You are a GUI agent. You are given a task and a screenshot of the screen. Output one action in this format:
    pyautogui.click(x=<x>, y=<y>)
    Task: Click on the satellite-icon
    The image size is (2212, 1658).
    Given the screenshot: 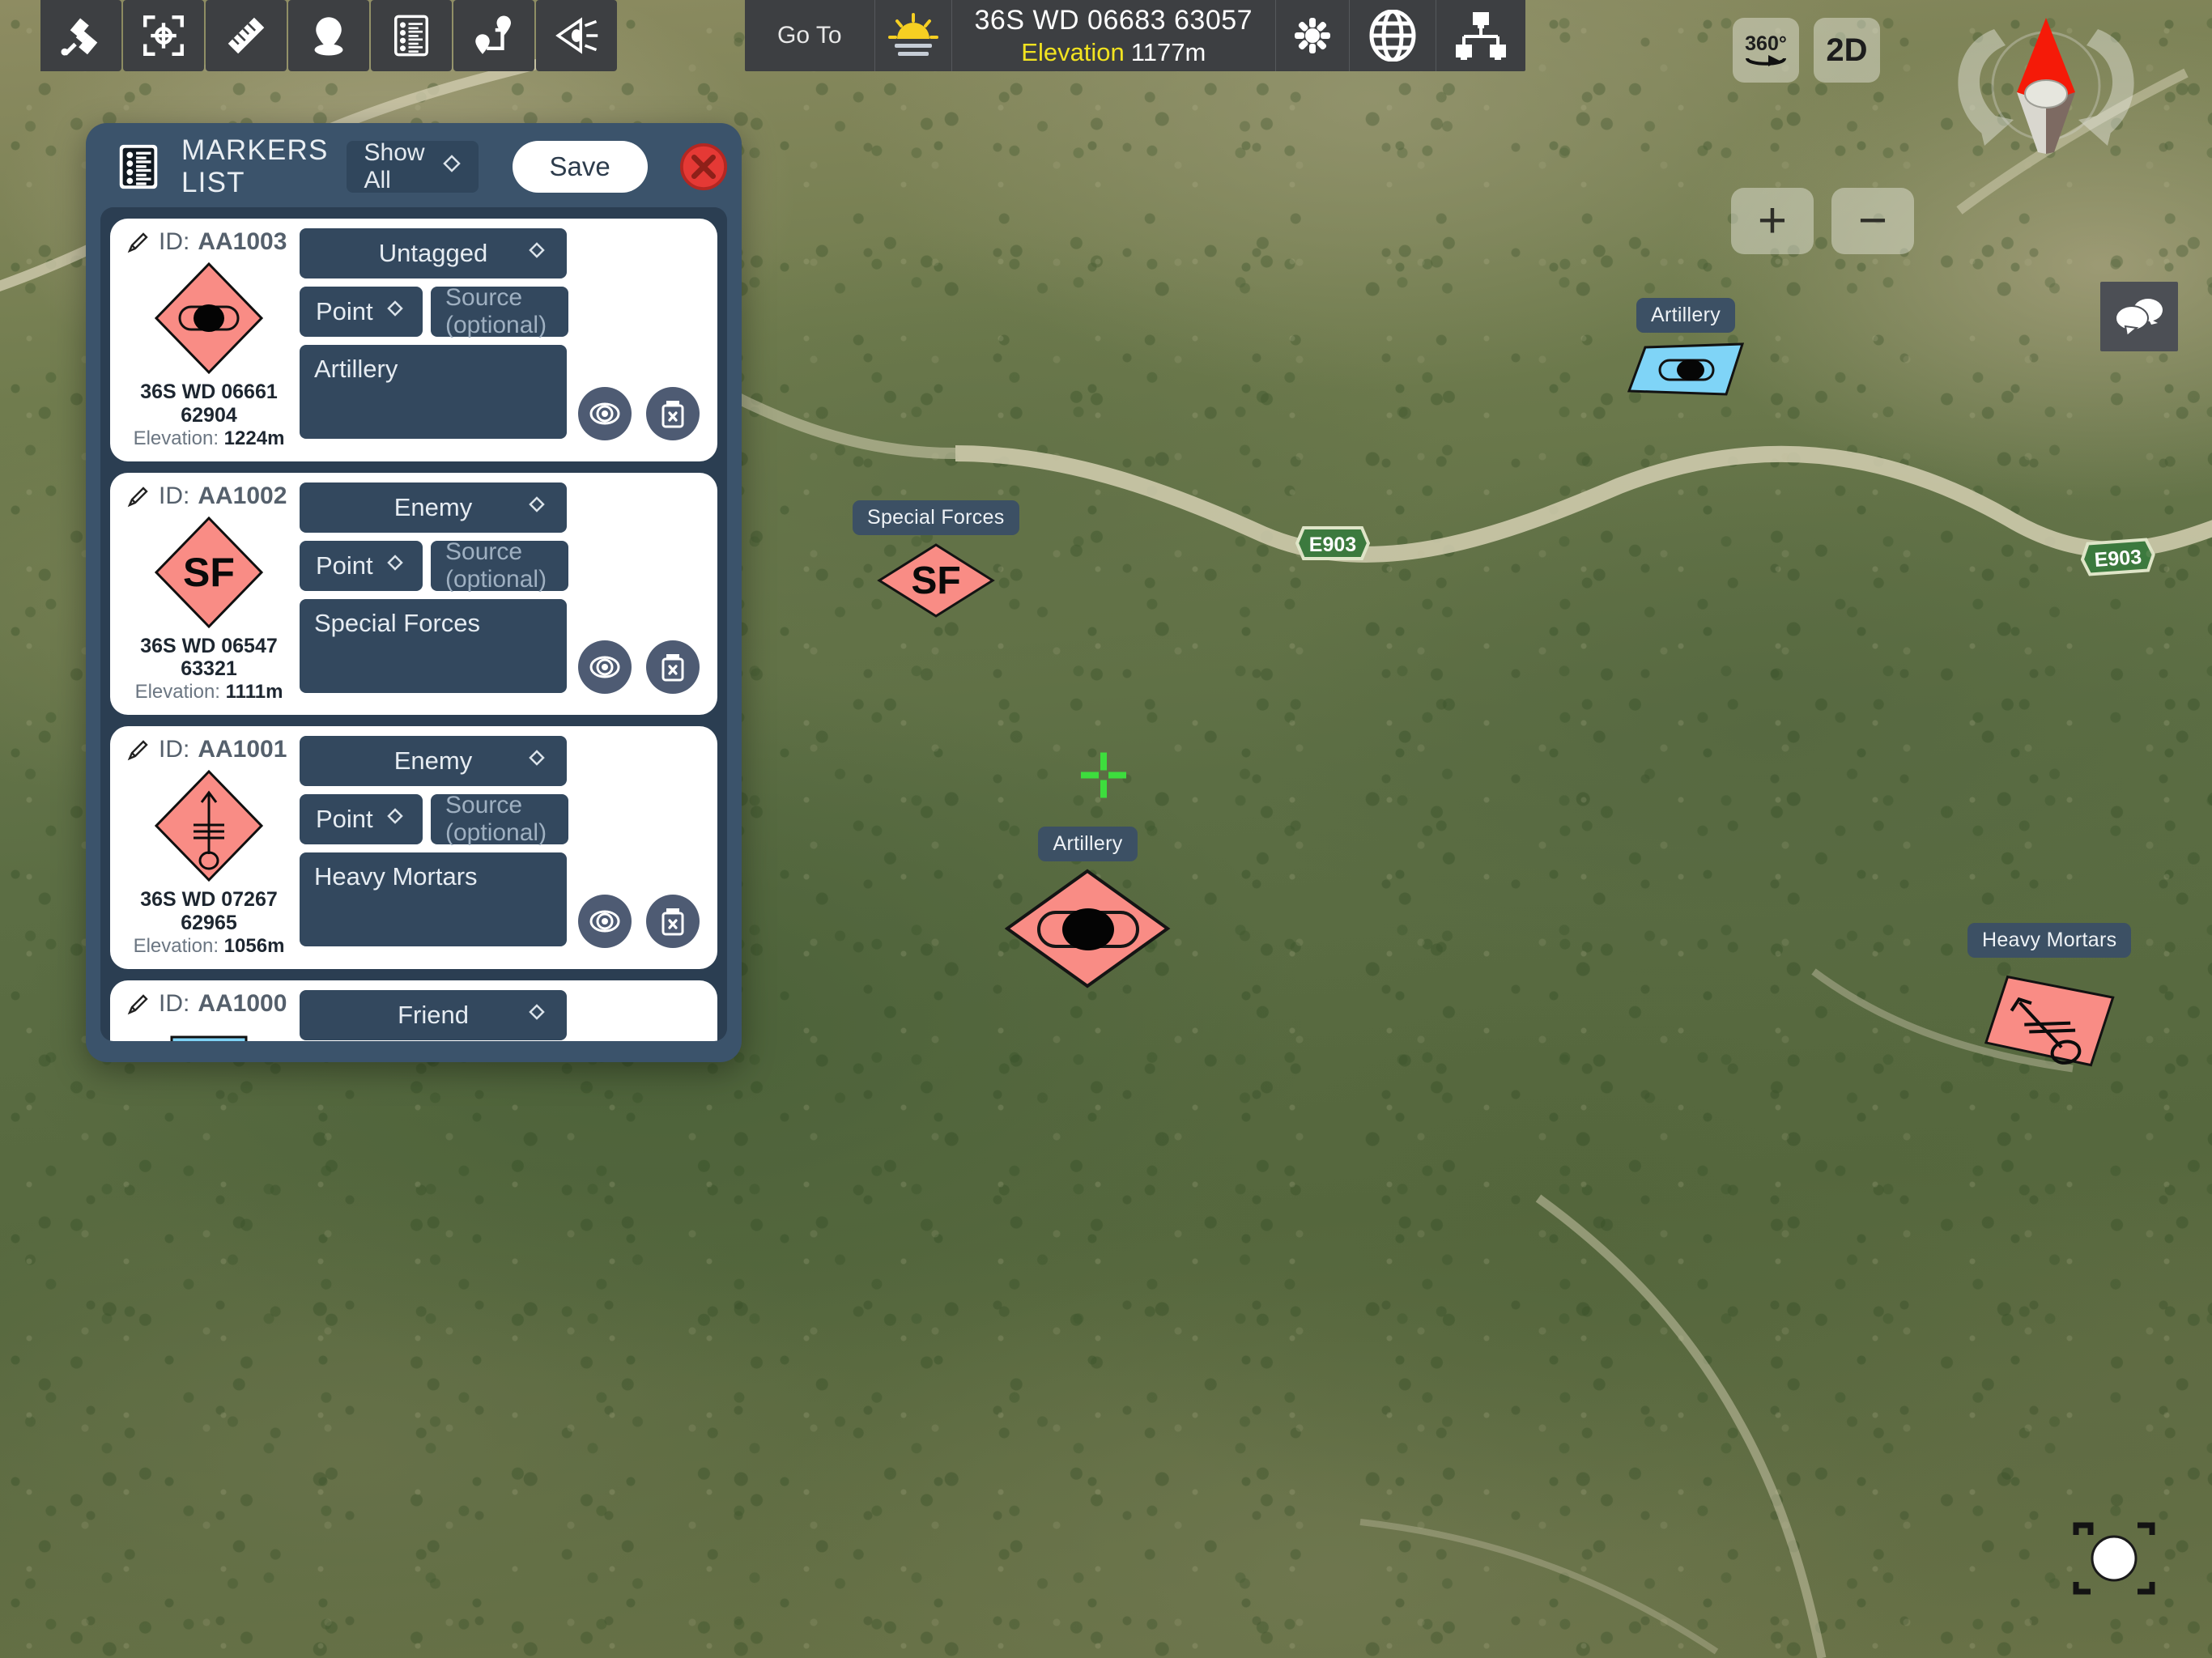 What is the action you would take?
    pyautogui.click(x=79, y=37)
    